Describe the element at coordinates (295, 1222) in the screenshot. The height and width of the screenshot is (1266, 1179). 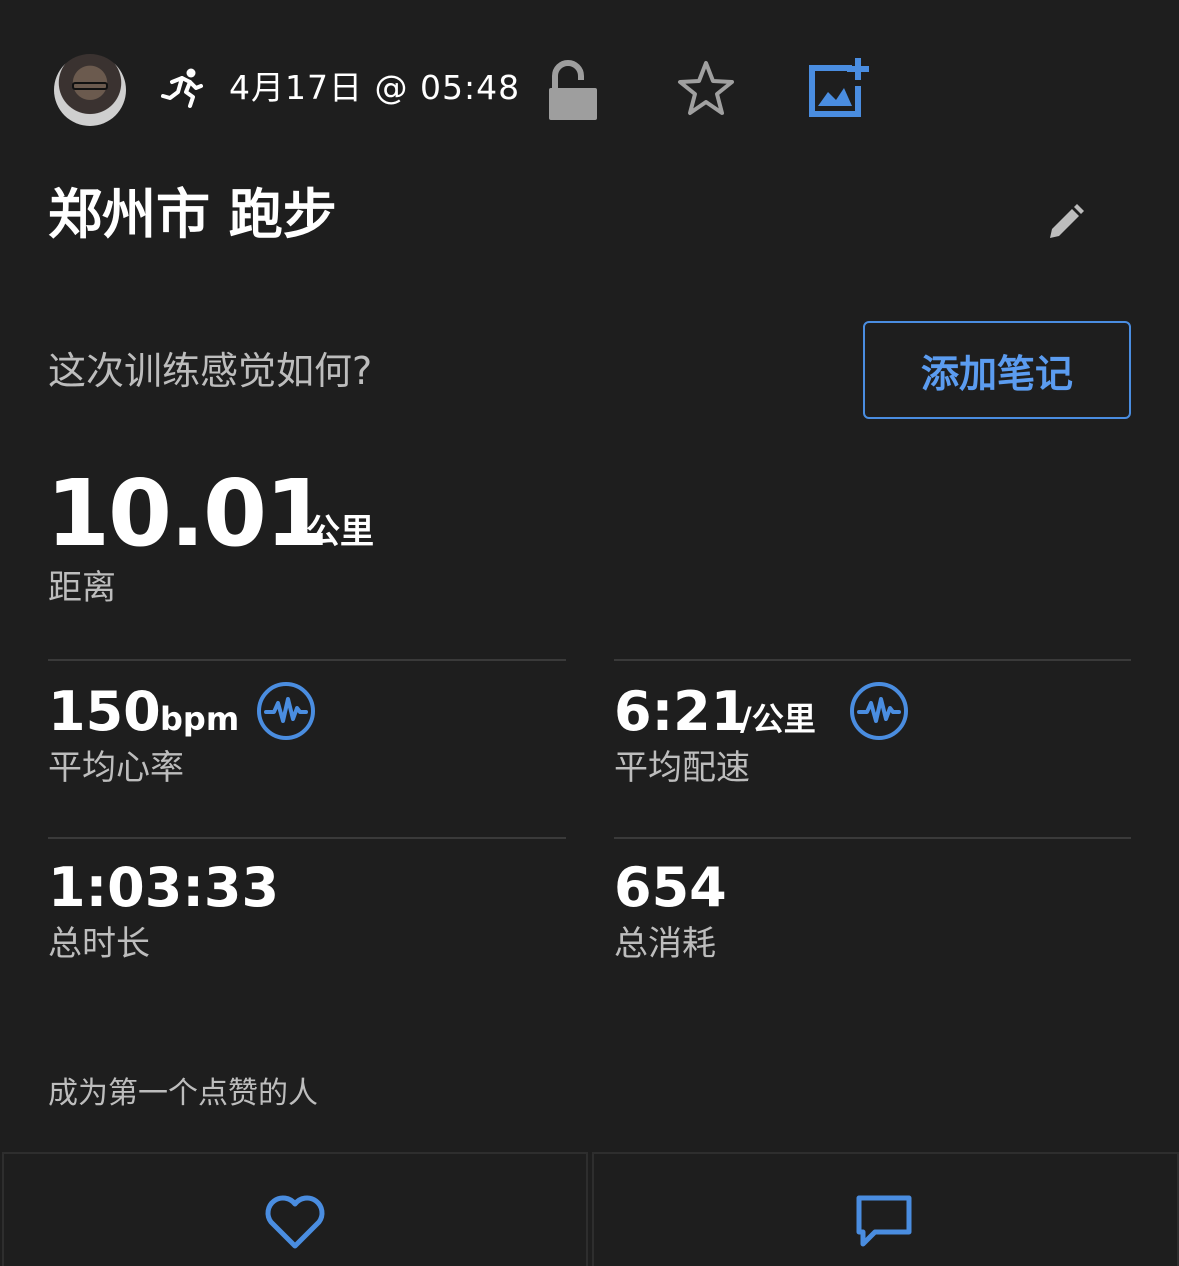
I see `heart-icon` at that location.